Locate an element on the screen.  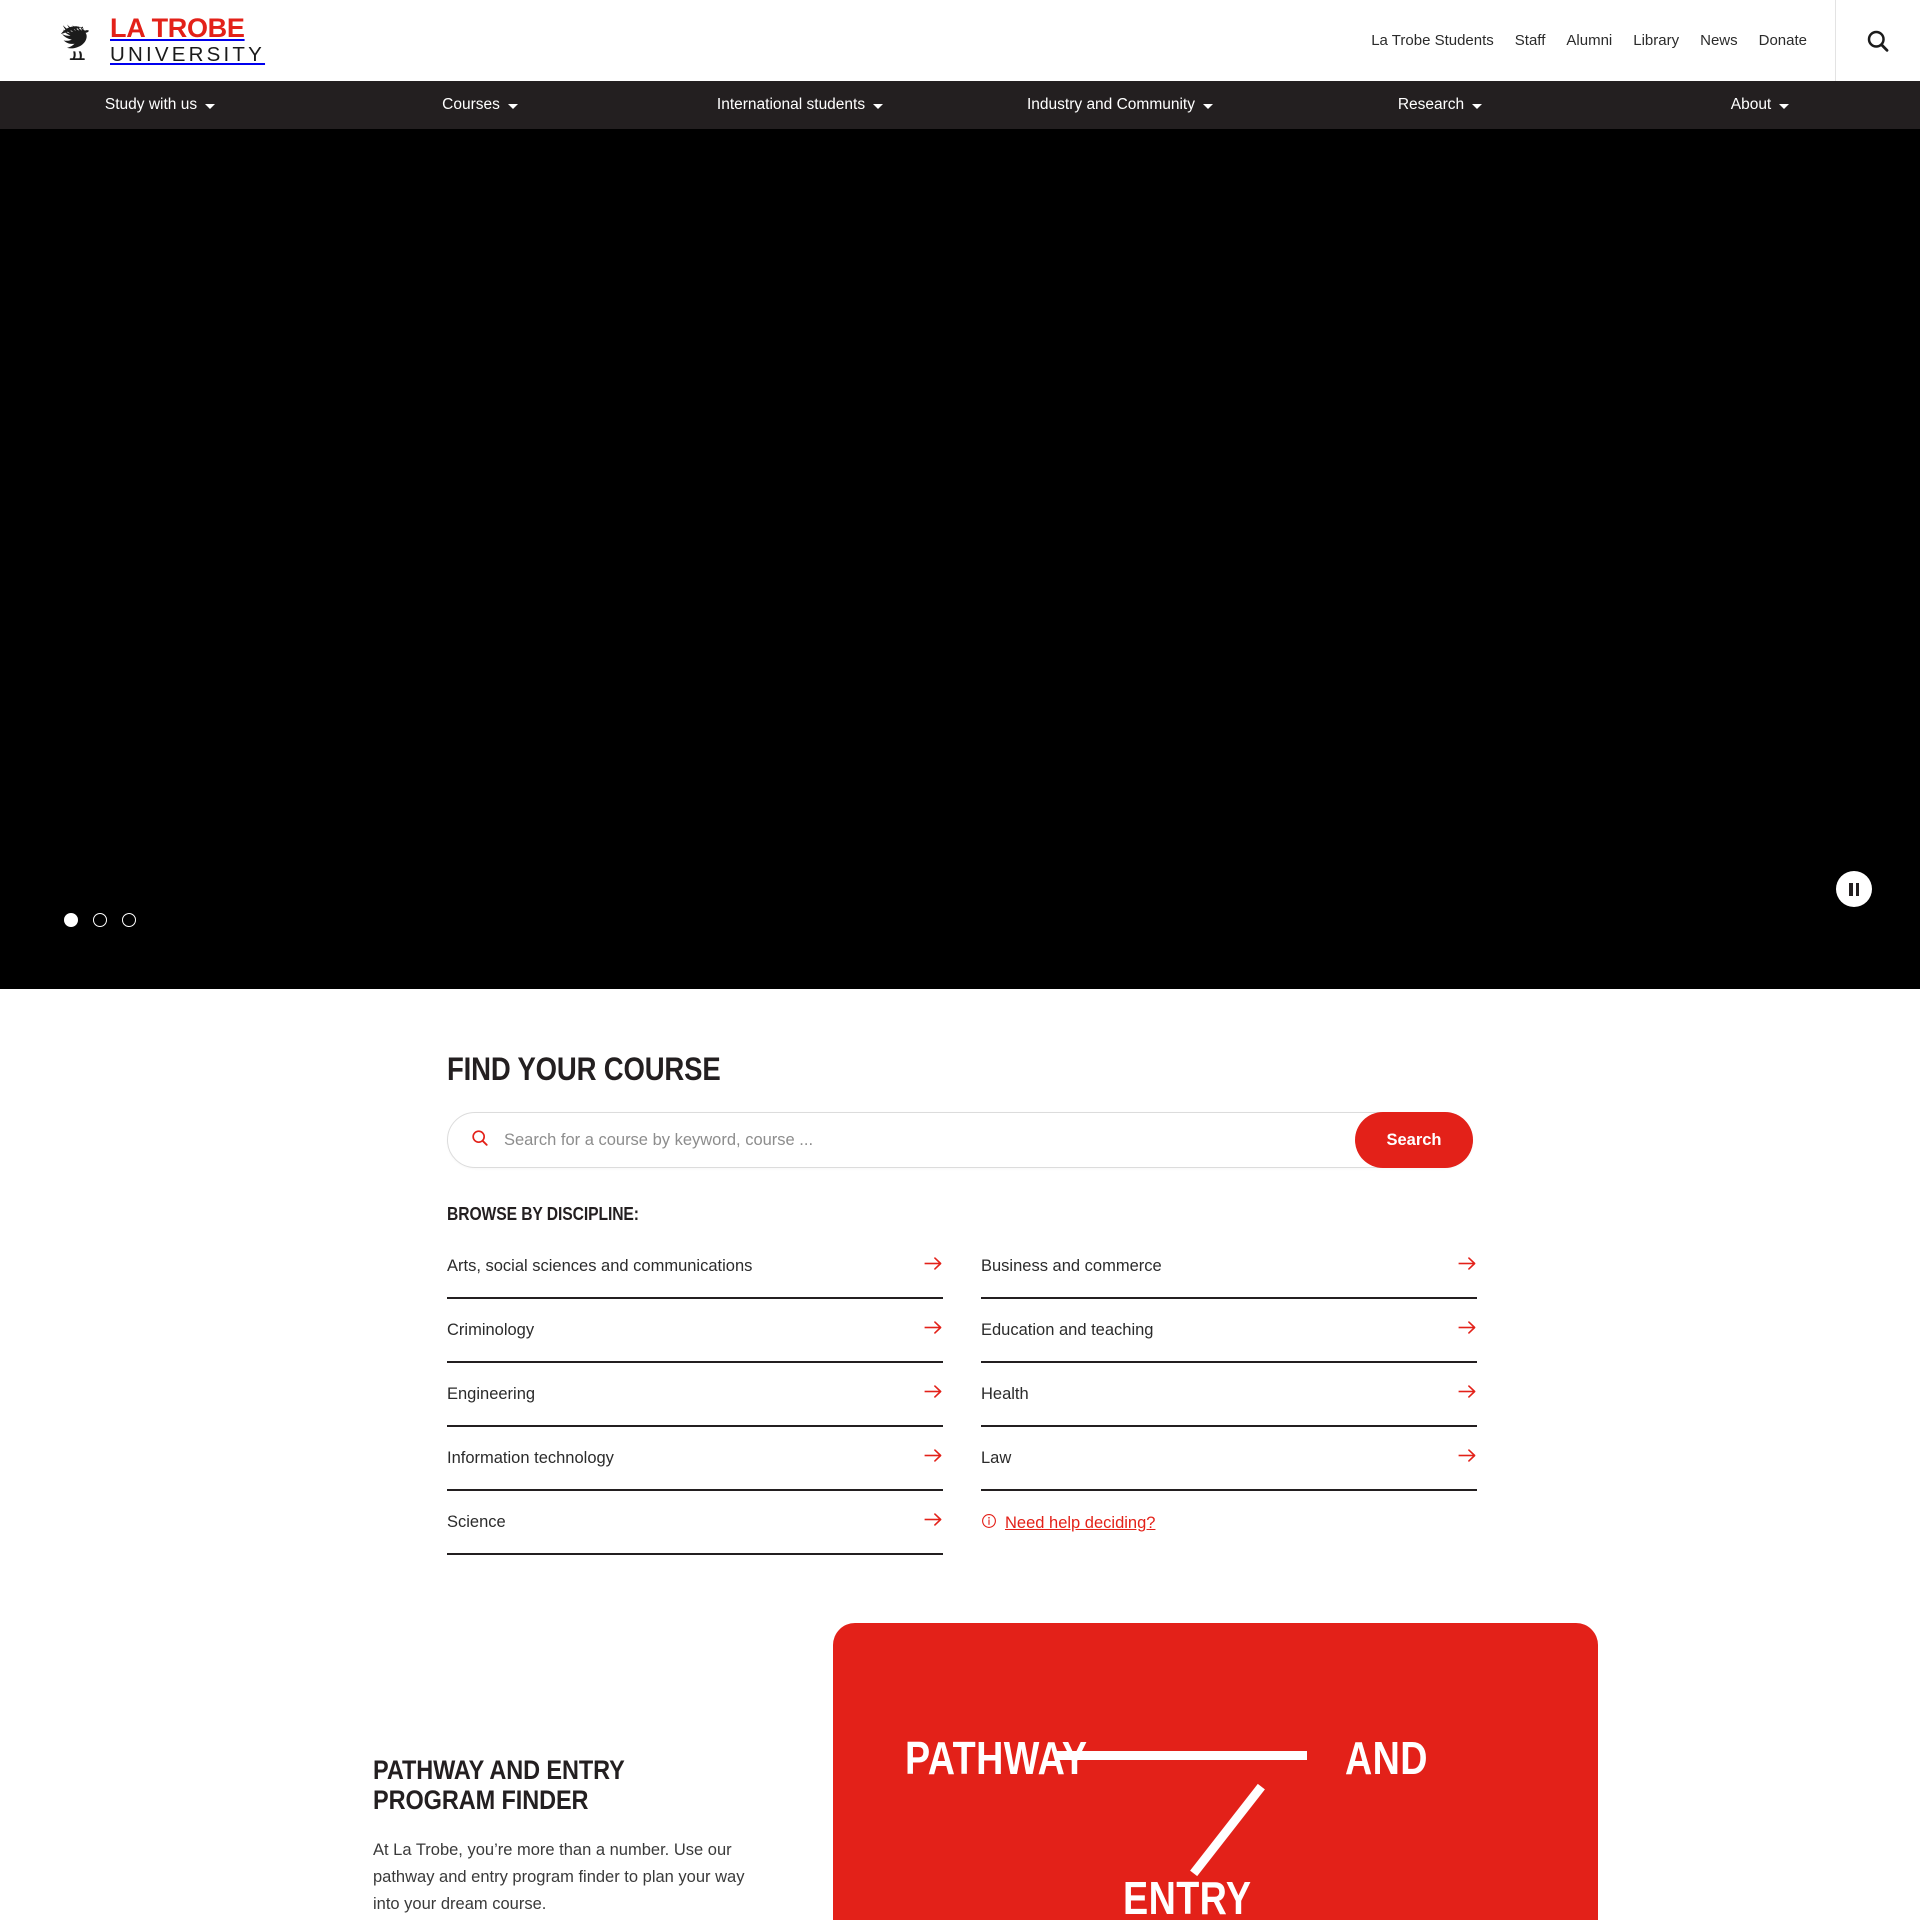
utility-link-donate: Donate is located at coordinates (1783, 40).